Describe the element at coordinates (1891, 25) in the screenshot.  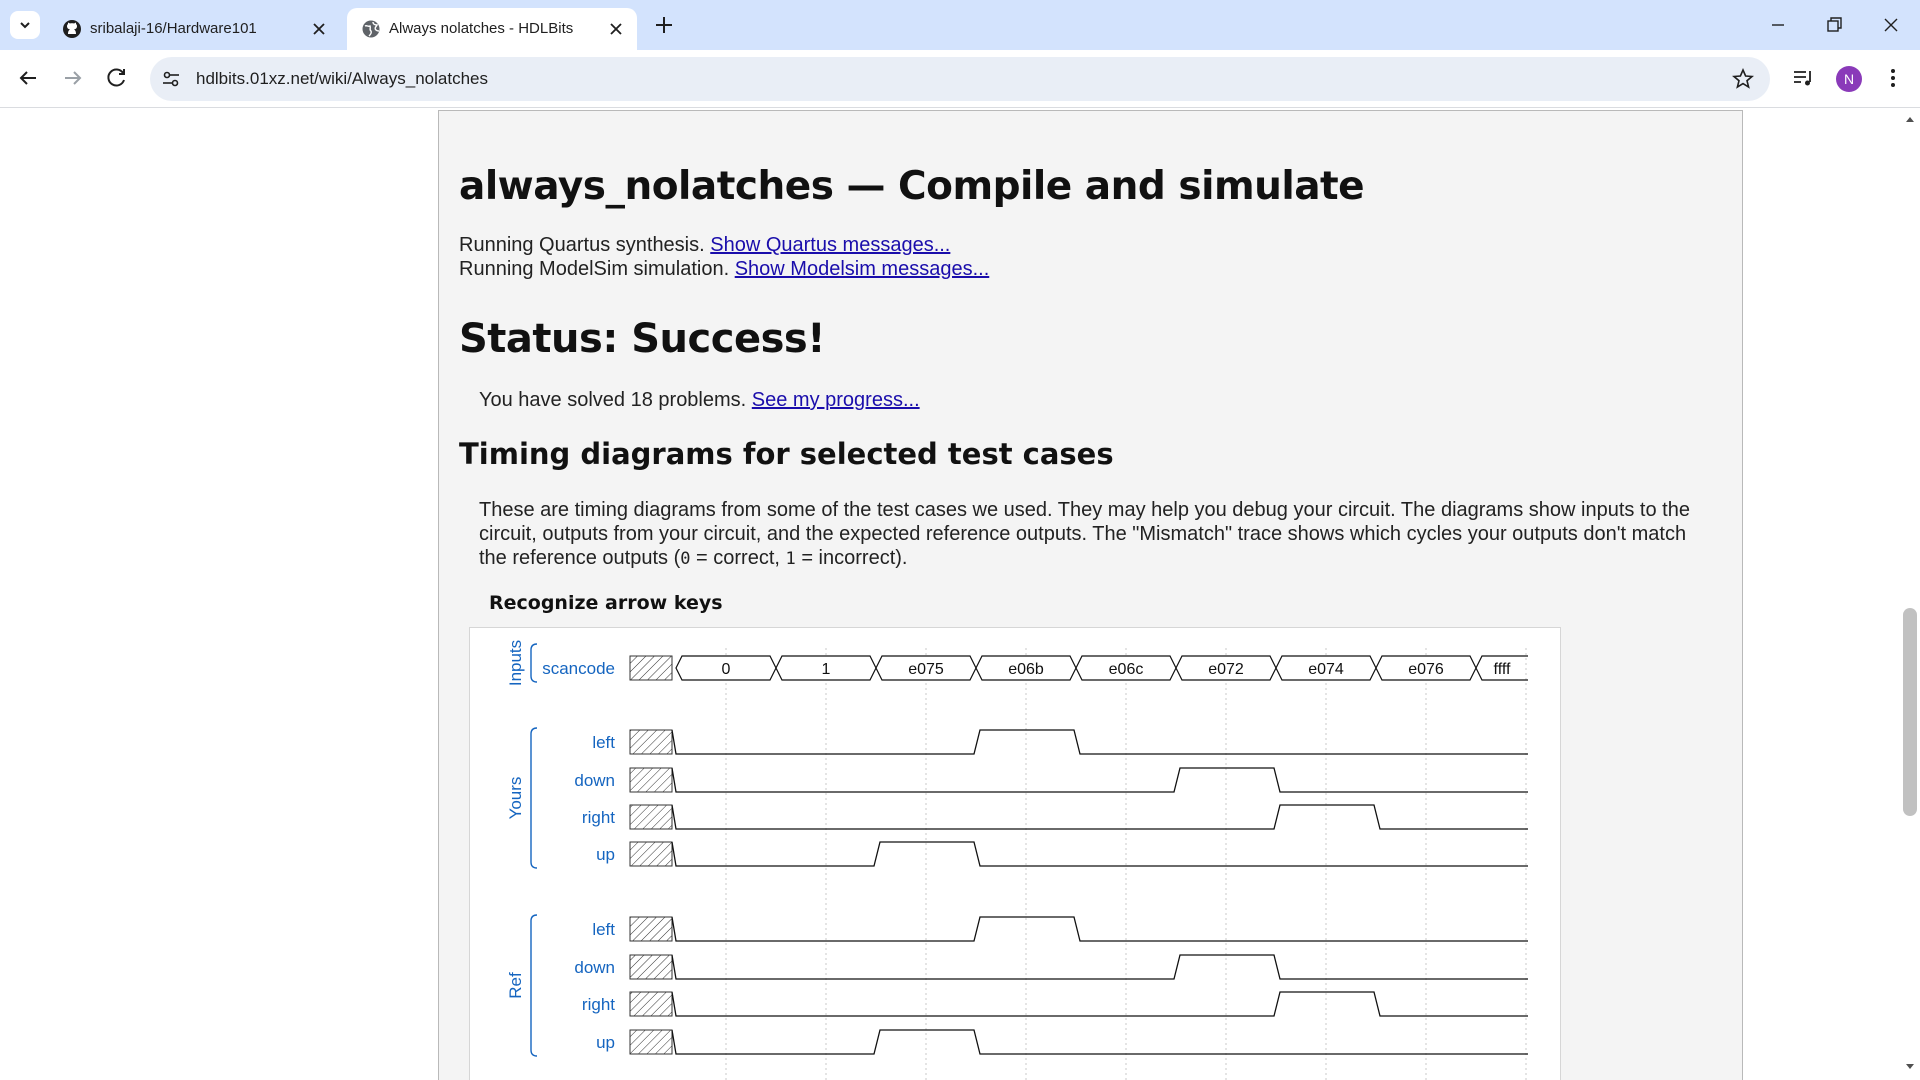
I see `close-window-icon` at that location.